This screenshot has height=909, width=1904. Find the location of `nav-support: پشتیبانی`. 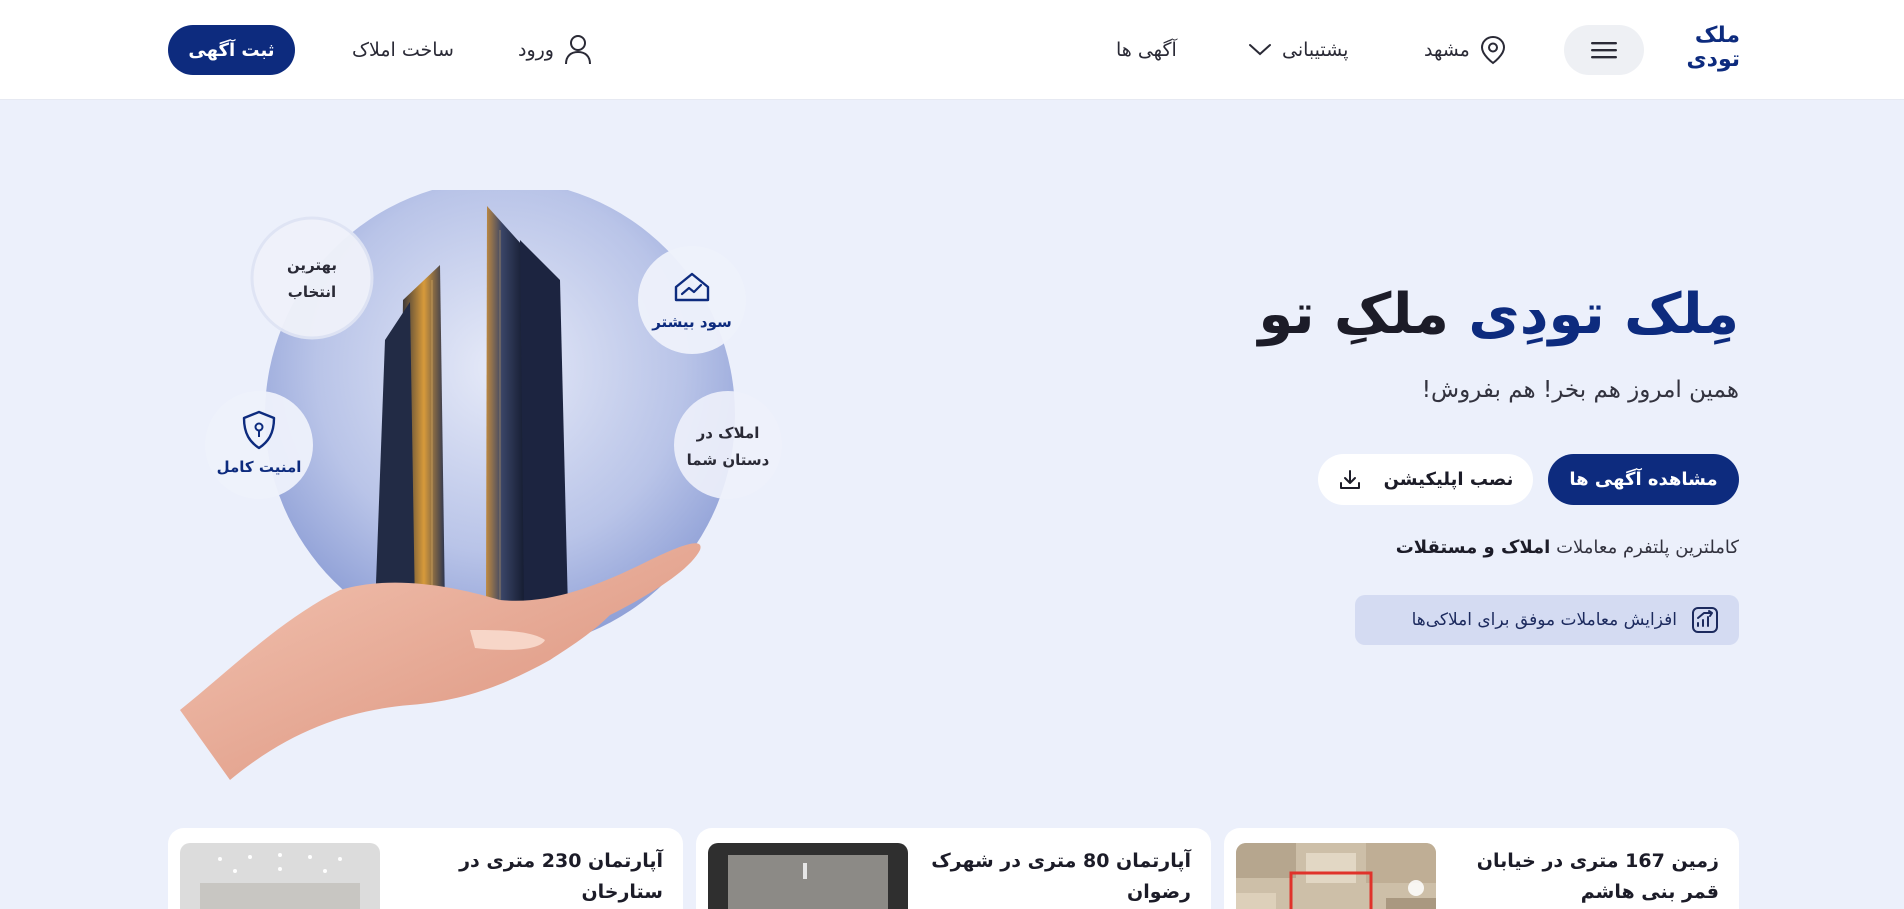

nav-support: پشتیبانی is located at coordinates (1298, 50).